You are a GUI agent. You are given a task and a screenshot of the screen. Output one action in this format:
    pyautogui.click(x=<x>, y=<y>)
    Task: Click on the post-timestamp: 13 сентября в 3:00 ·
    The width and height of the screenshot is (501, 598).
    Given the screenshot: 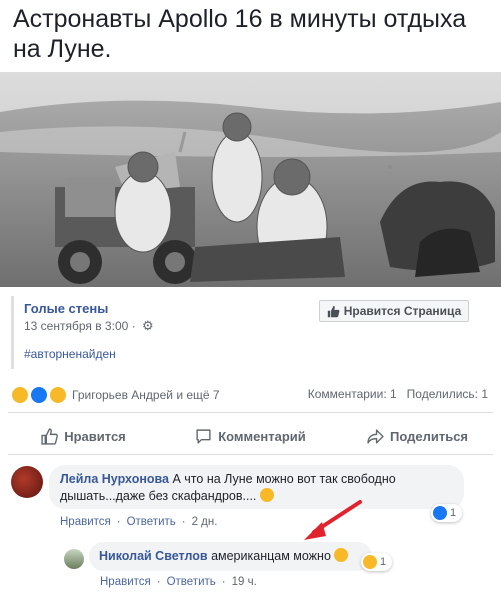 What is the action you would take?
    pyautogui.click(x=80, y=326)
    